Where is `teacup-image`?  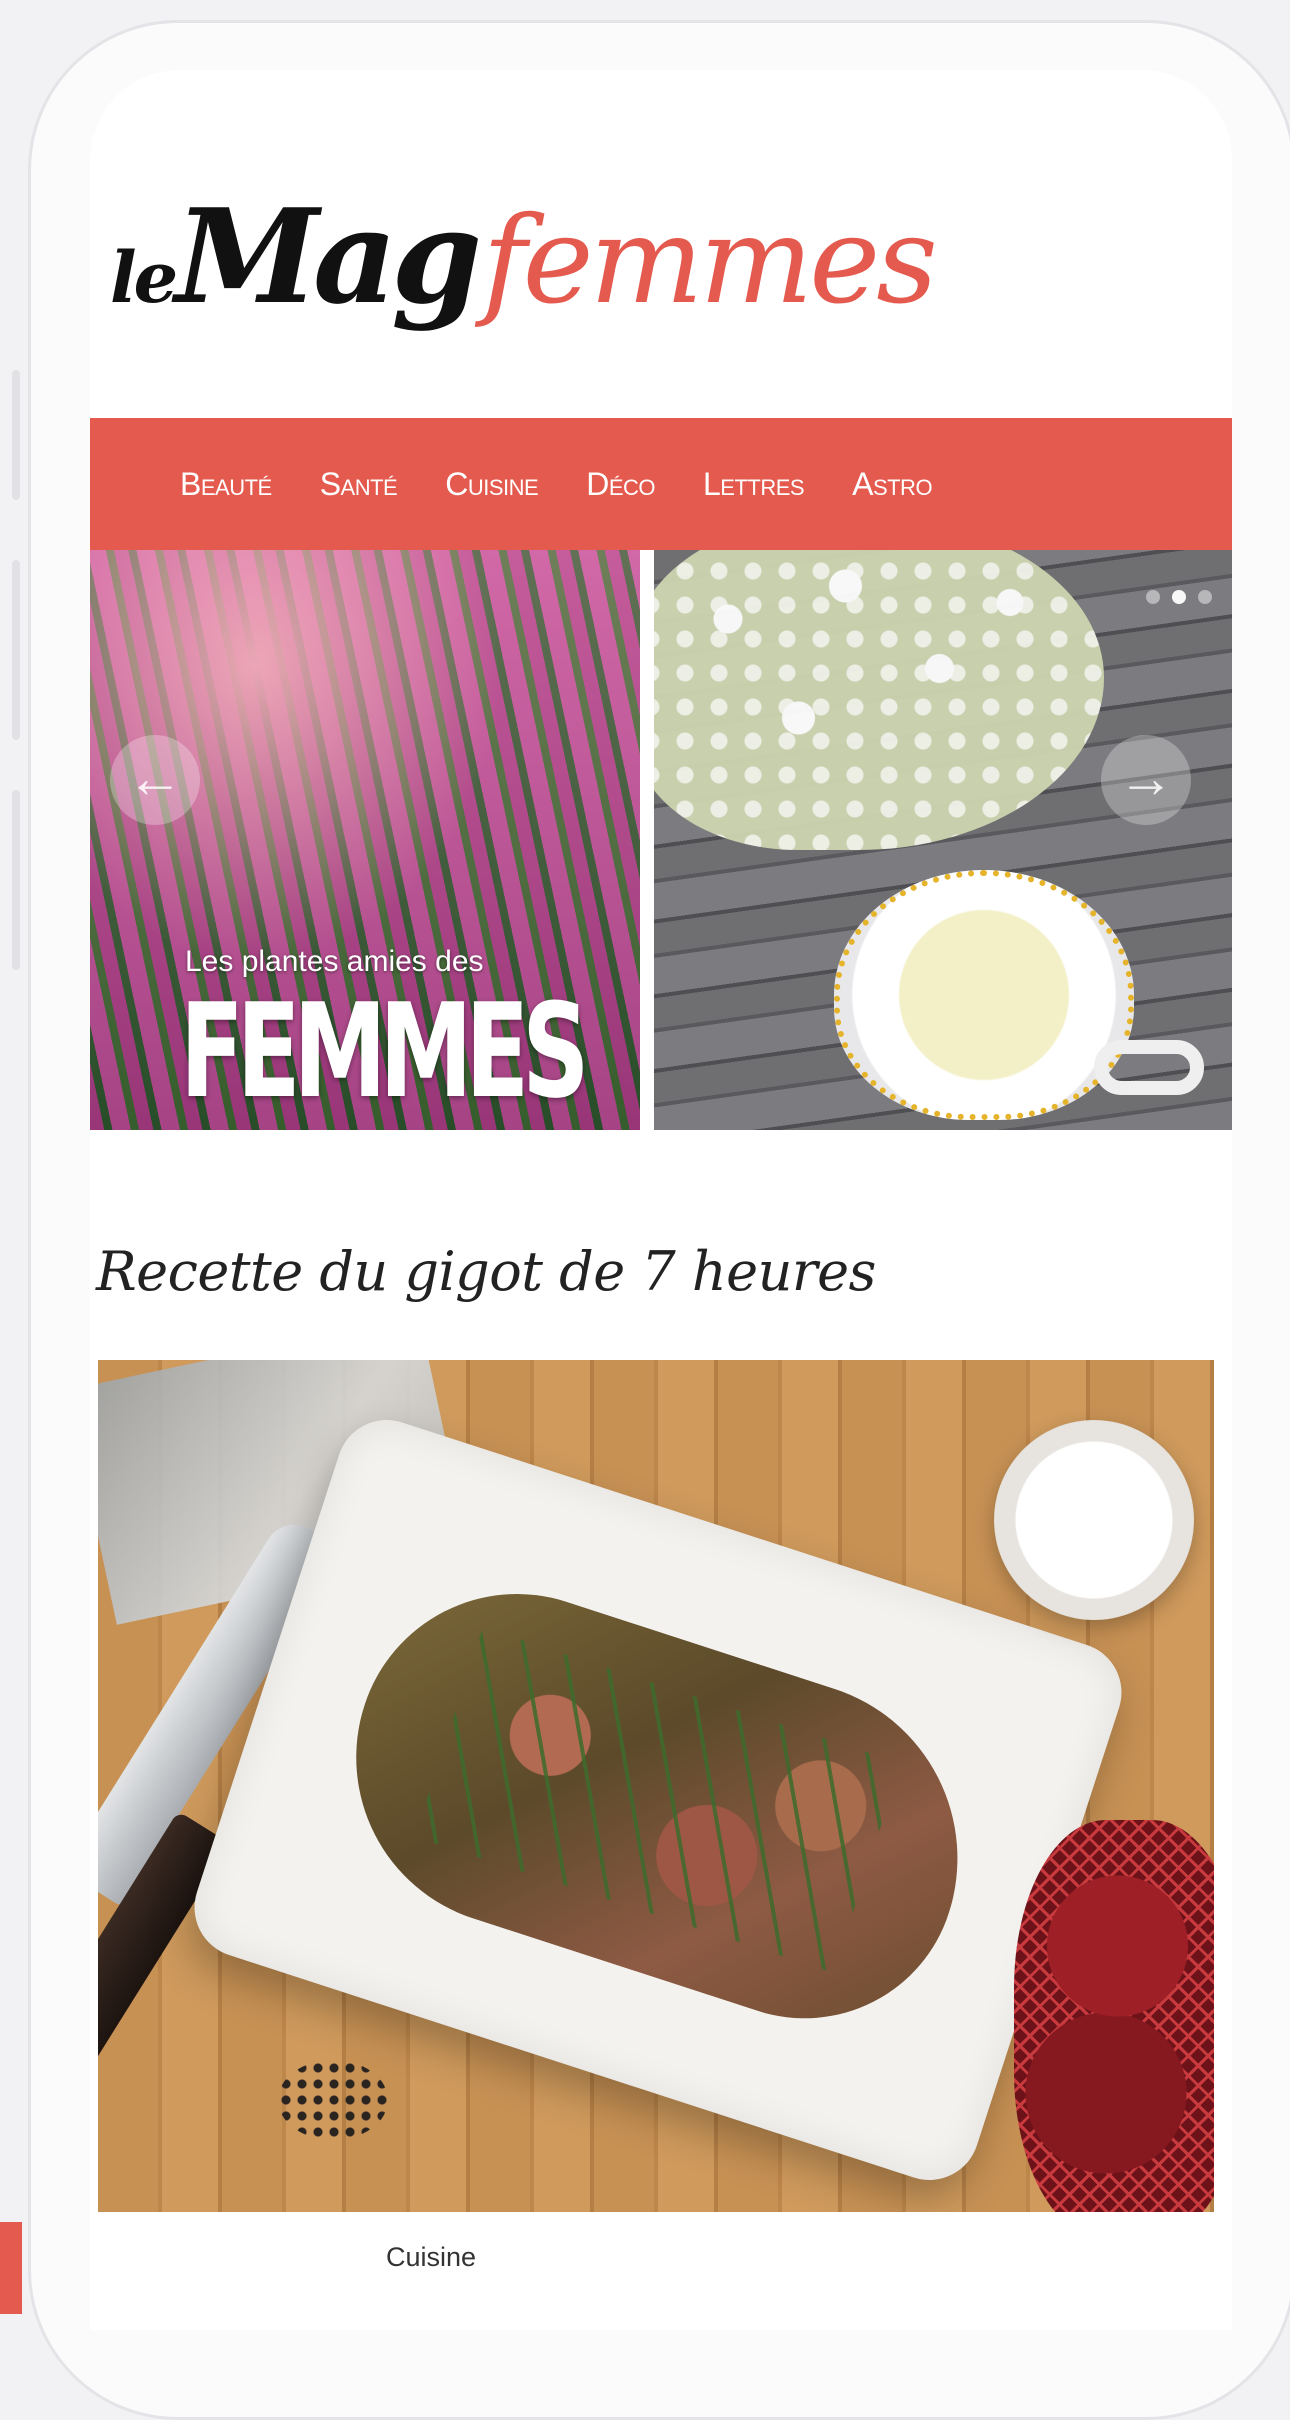
teacup-image is located at coordinates (984, 995).